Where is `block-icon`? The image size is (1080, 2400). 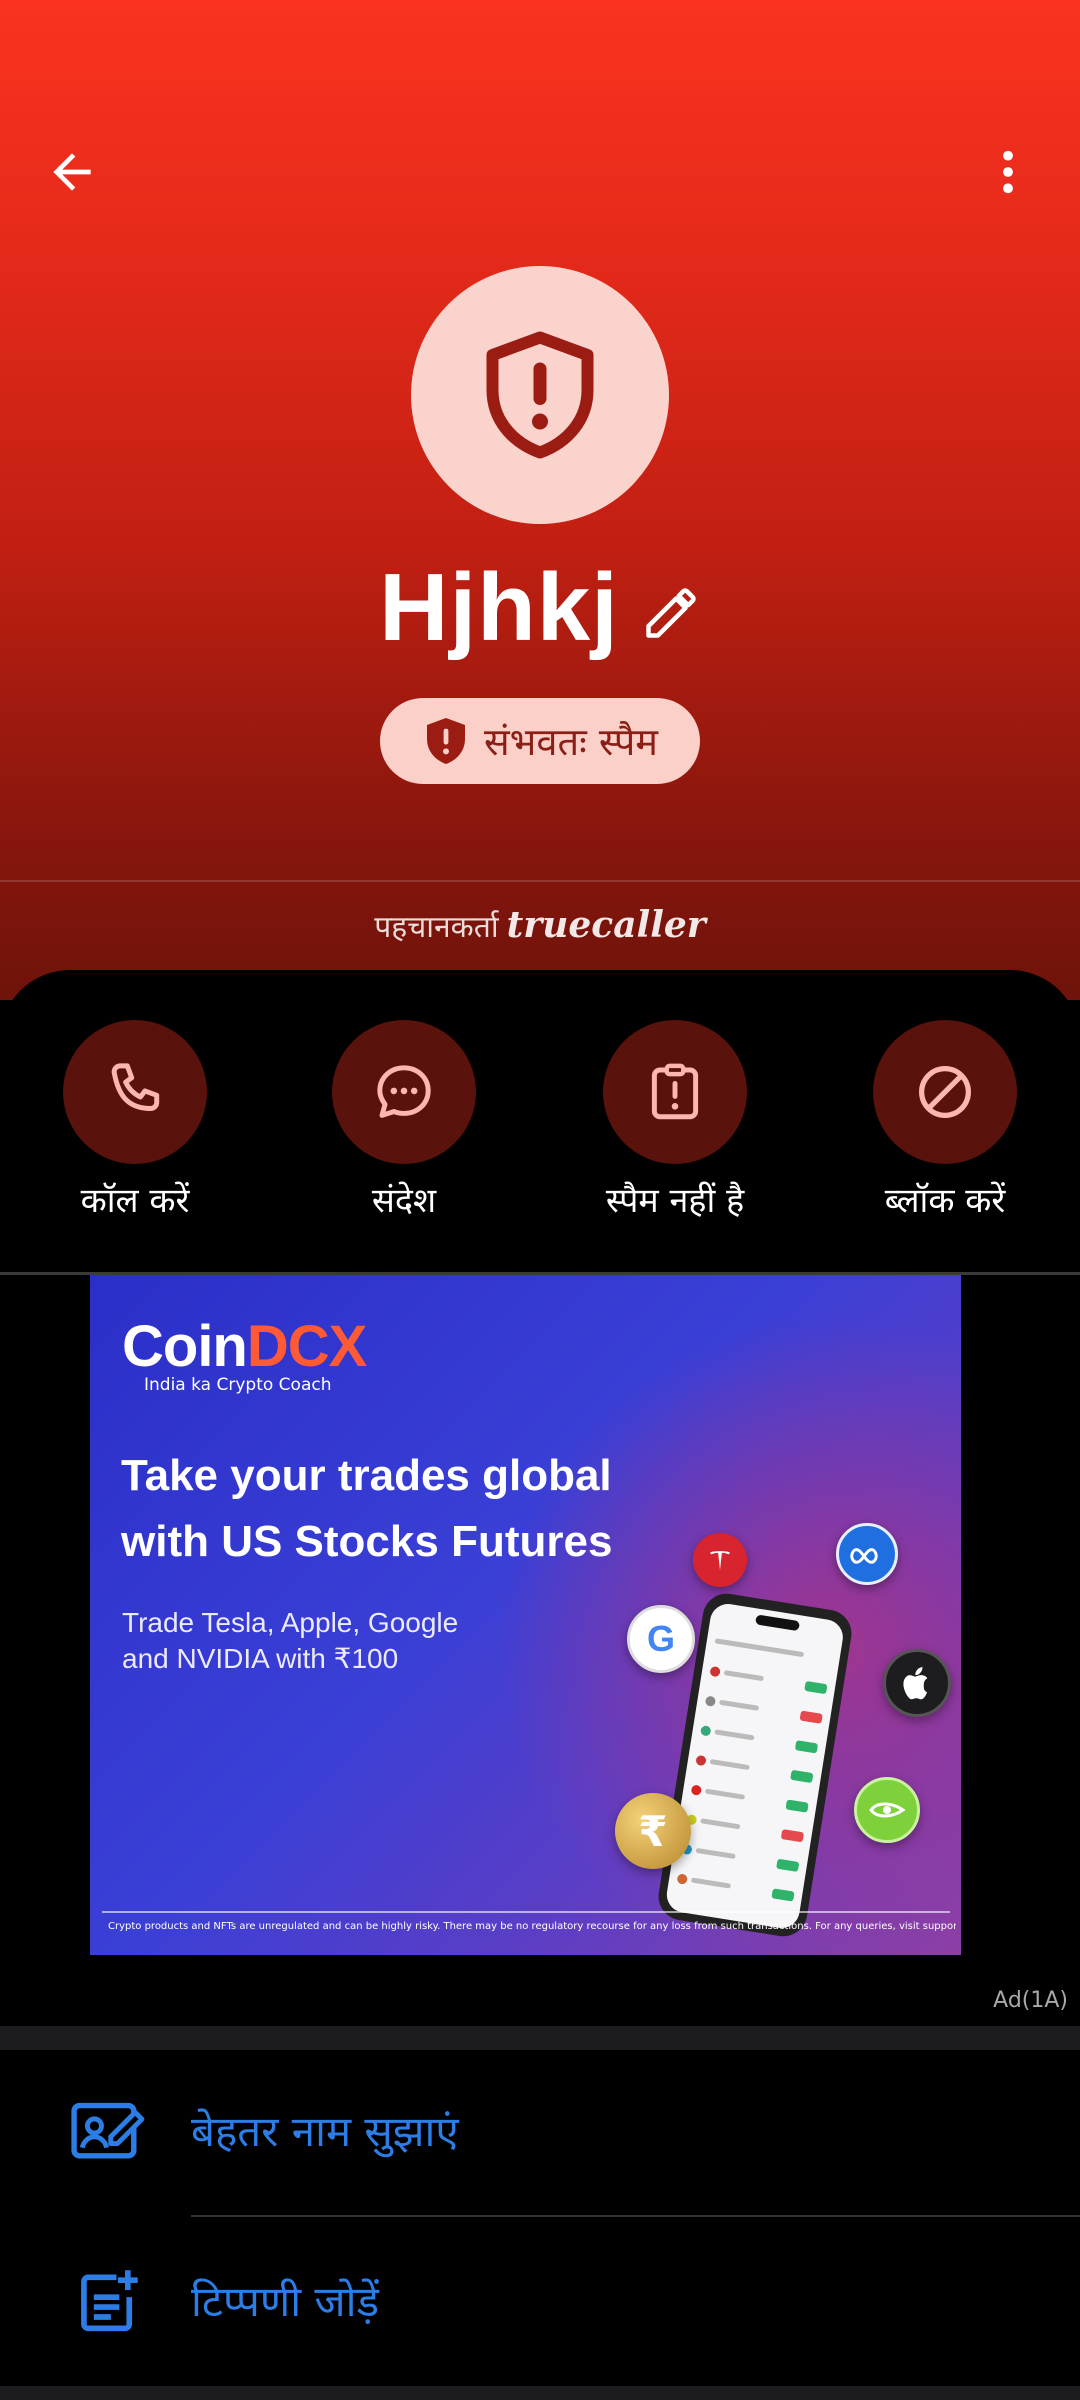 block-icon is located at coordinates (945, 1092).